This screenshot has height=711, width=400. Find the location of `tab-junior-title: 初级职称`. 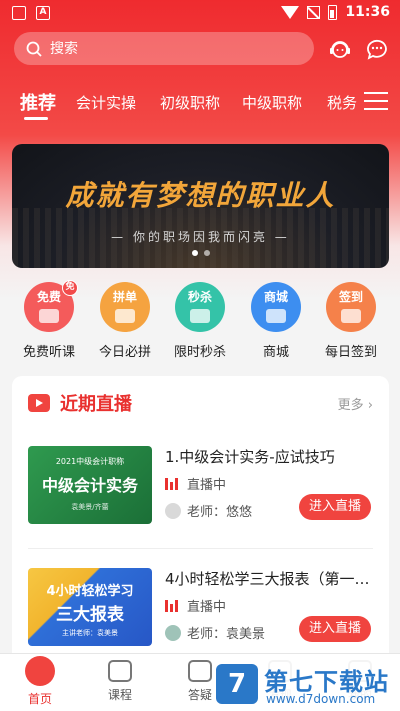

tab-junior-title: 初级职称 is located at coordinates (190, 102).